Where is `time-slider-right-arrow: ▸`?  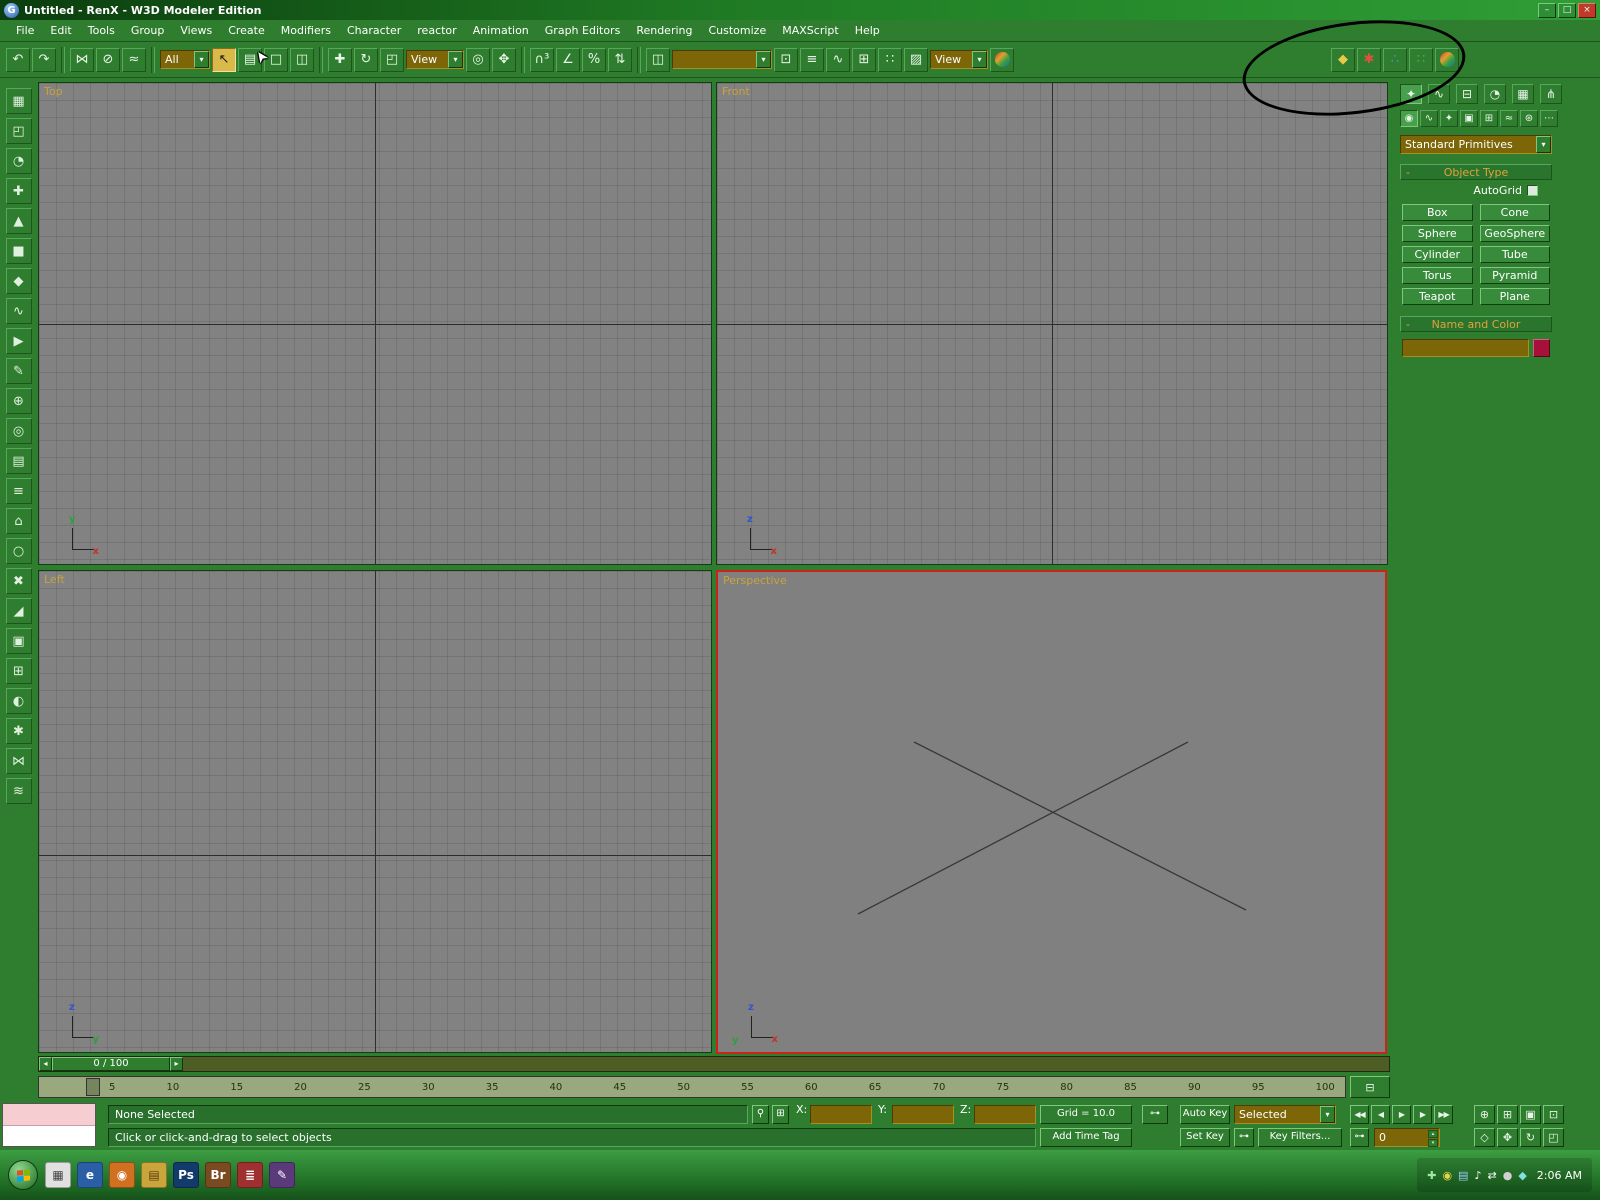
time-slider-right-arrow: ▸ is located at coordinates (176, 1064).